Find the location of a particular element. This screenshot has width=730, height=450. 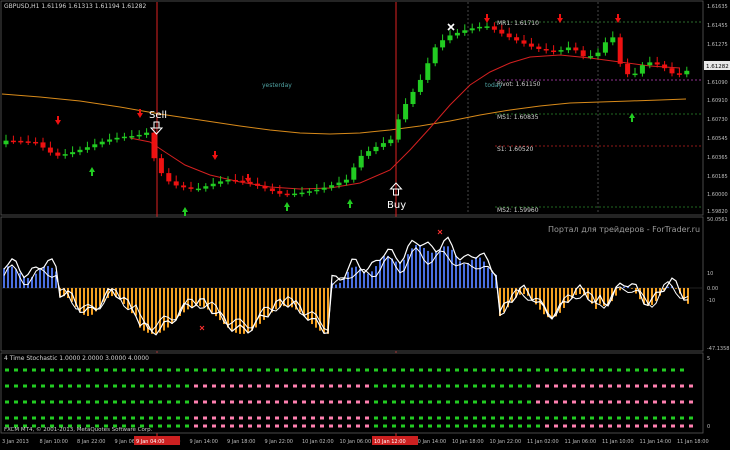

time-tick: 10 Jan 22:00 is located at coordinates (506, 442).